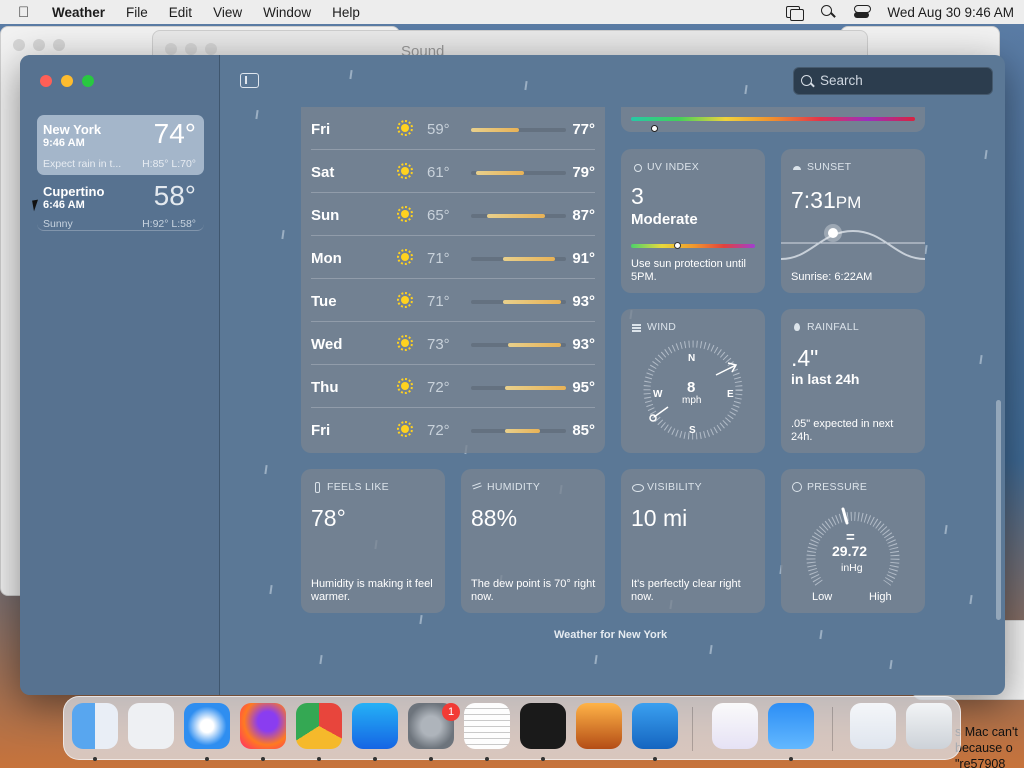 The height and width of the screenshot is (768, 1024). What do you see at coordinates (692, 430) in the screenshot?
I see `compass-south: S` at bounding box center [692, 430].